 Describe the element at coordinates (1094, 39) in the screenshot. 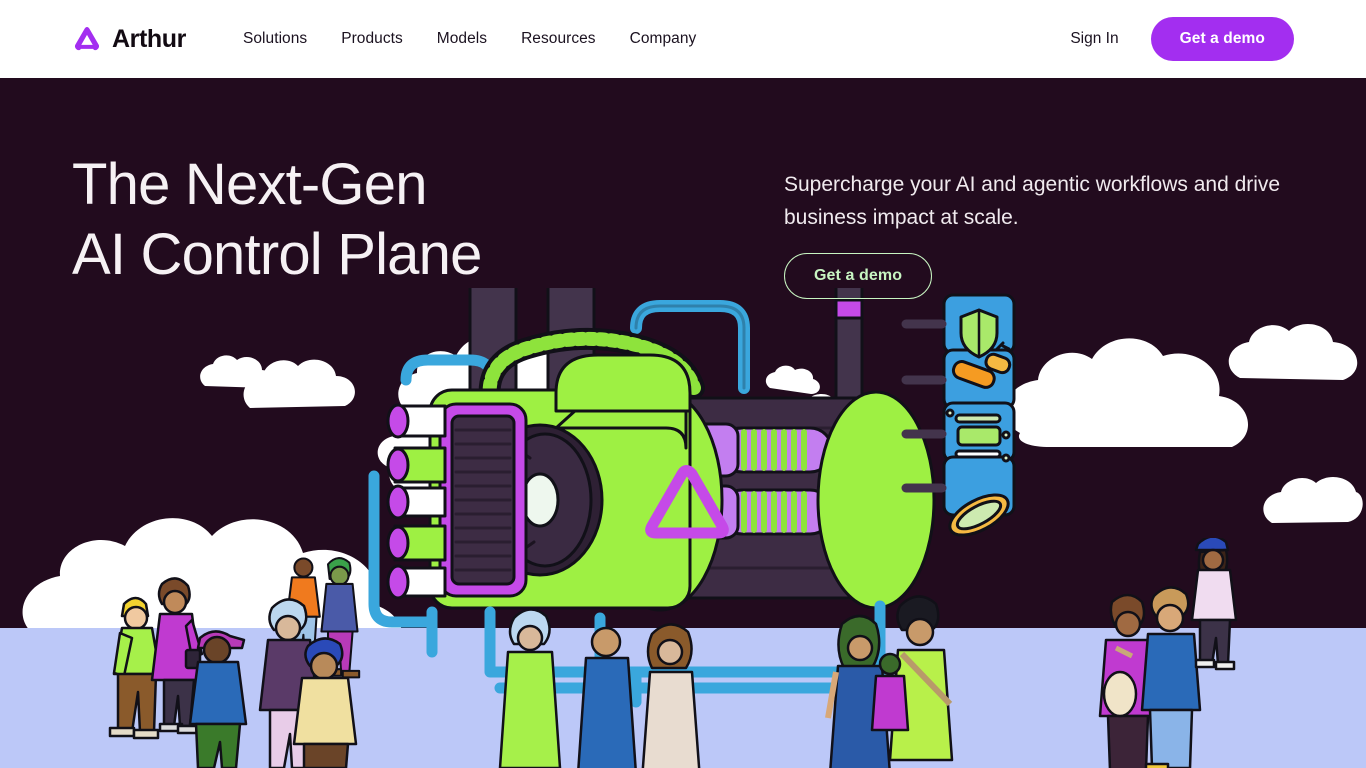

I see `sign-in-link: Sign In` at that location.